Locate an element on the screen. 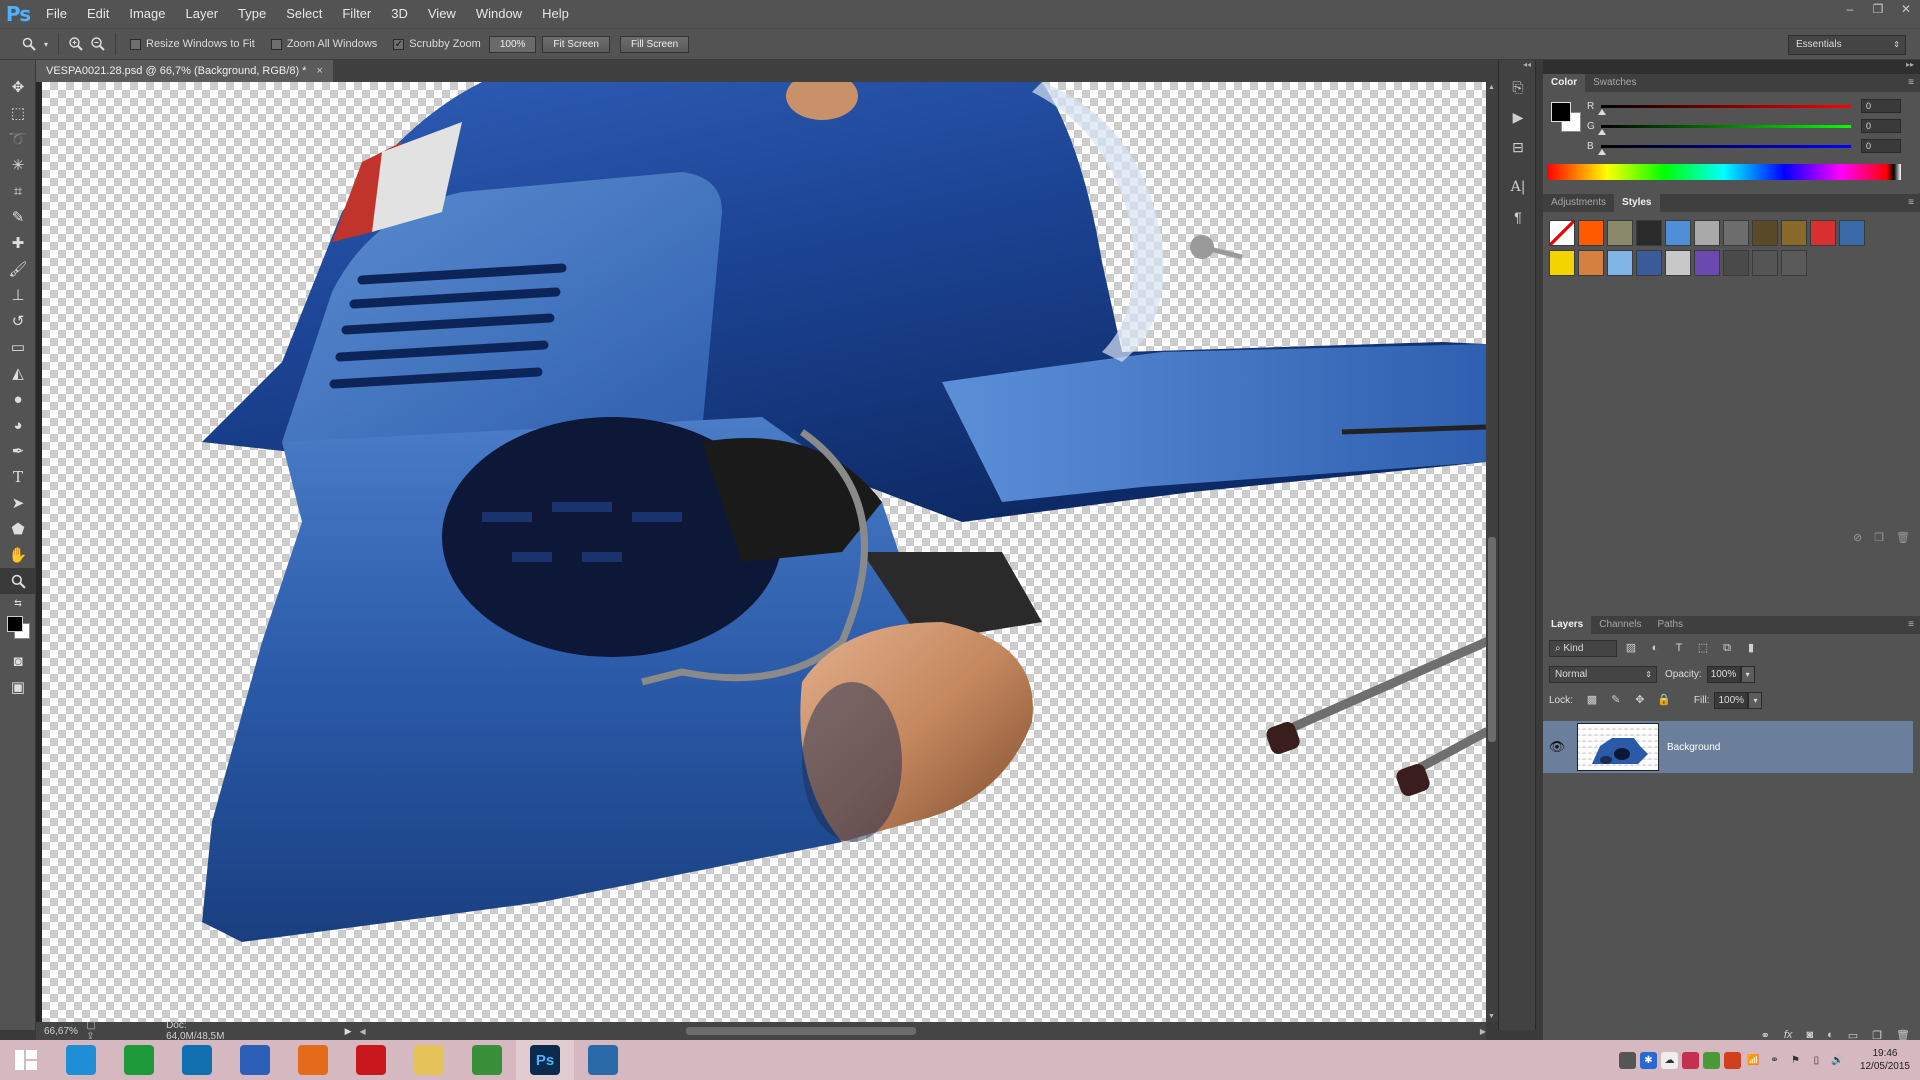  shape-icon: ⬟ is located at coordinates (18, 529).